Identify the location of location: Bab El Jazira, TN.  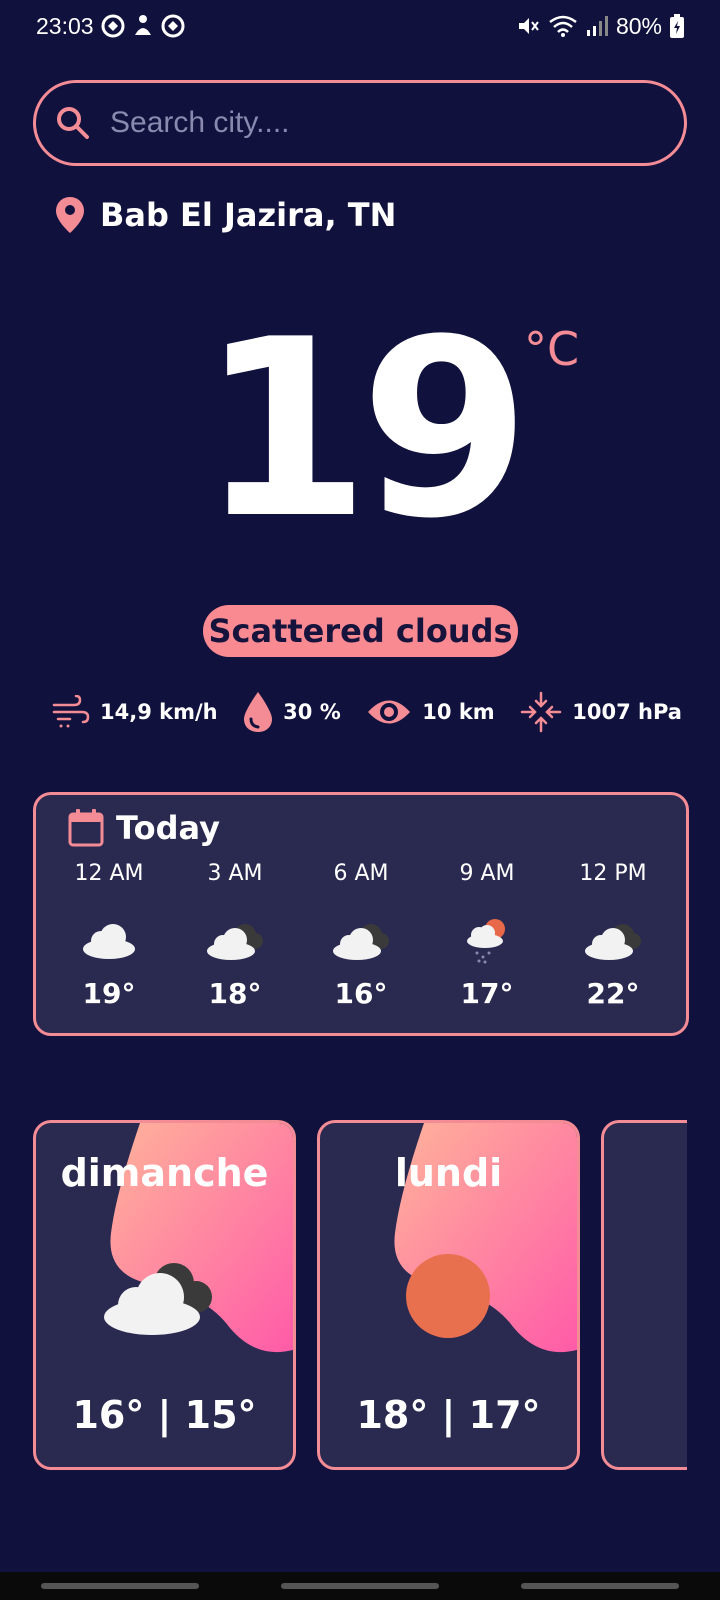
(226, 215).